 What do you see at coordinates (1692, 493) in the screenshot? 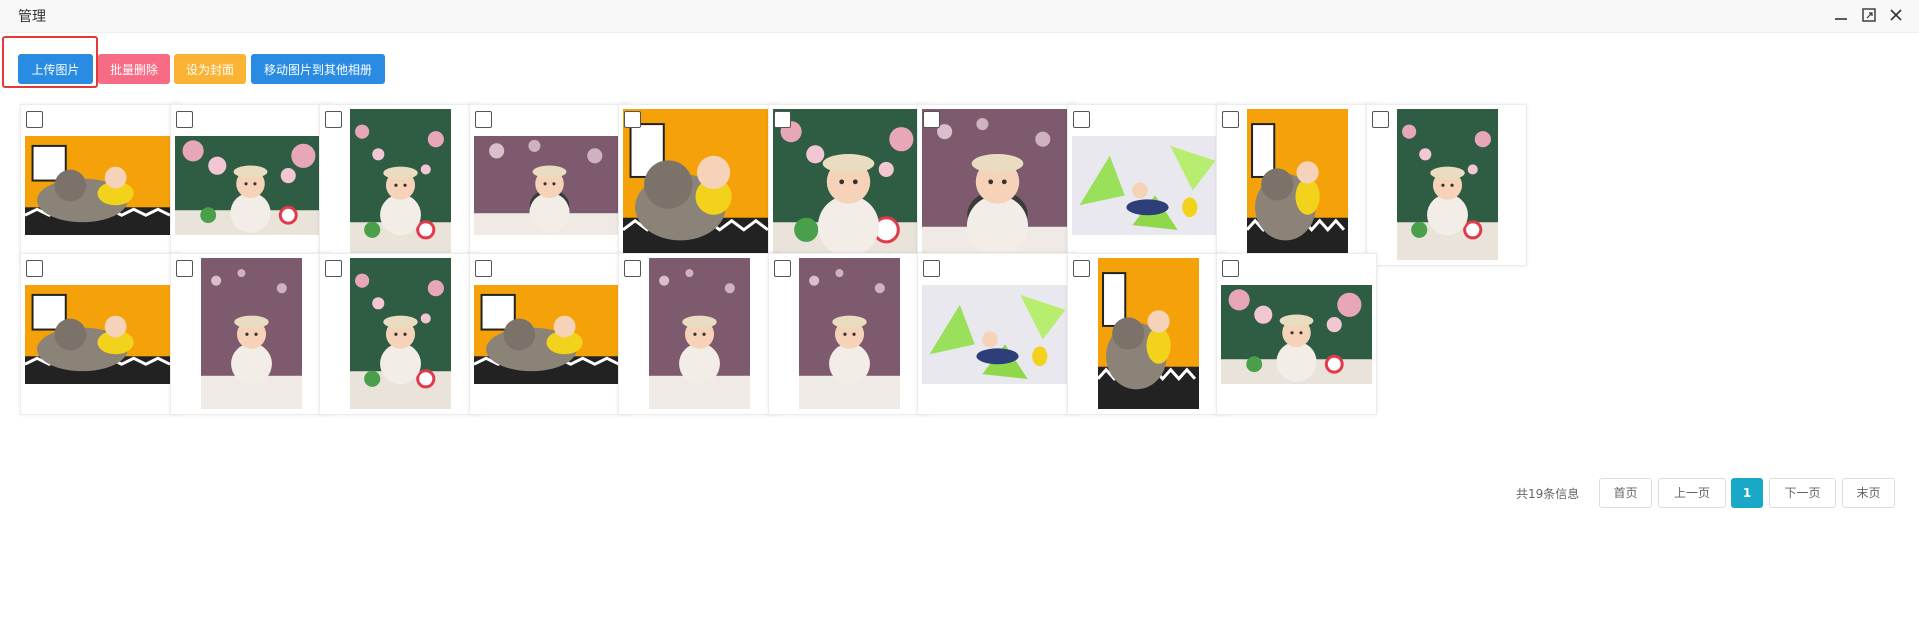
I see `prev-page-button: 上一页` at bounding box center [1692, 493].